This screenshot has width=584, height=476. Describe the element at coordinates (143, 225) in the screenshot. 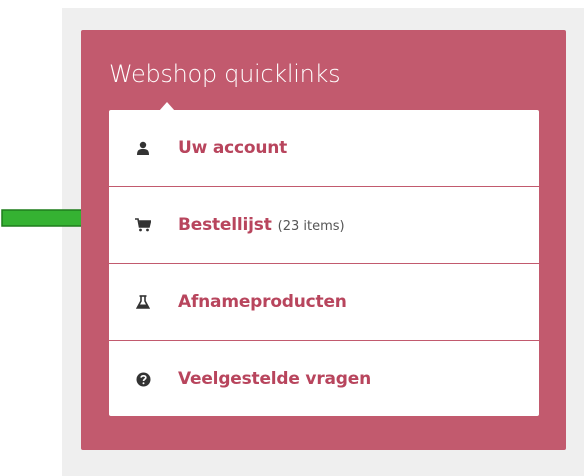

I see `cart-icon` at that location.